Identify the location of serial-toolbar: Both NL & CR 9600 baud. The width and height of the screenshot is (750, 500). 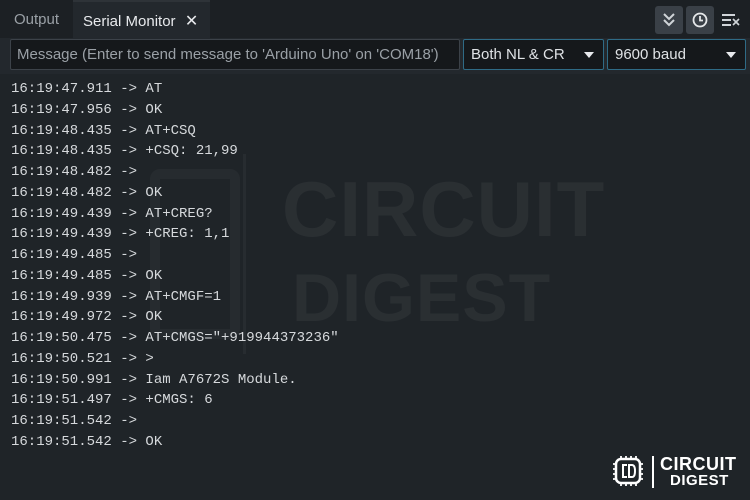
(375, 56).